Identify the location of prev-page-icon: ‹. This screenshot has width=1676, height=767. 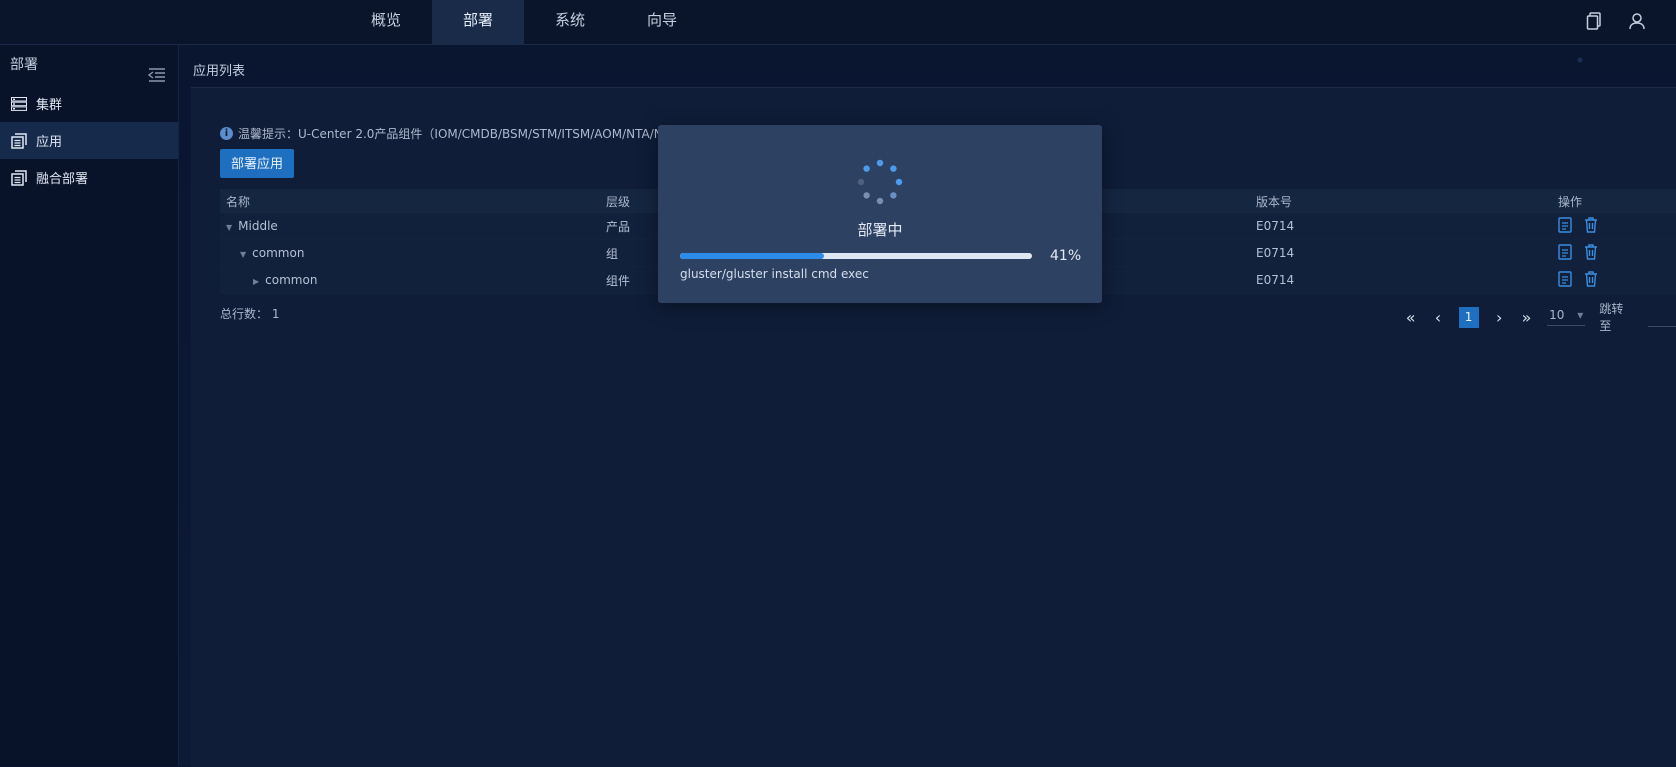
(1437, 317).